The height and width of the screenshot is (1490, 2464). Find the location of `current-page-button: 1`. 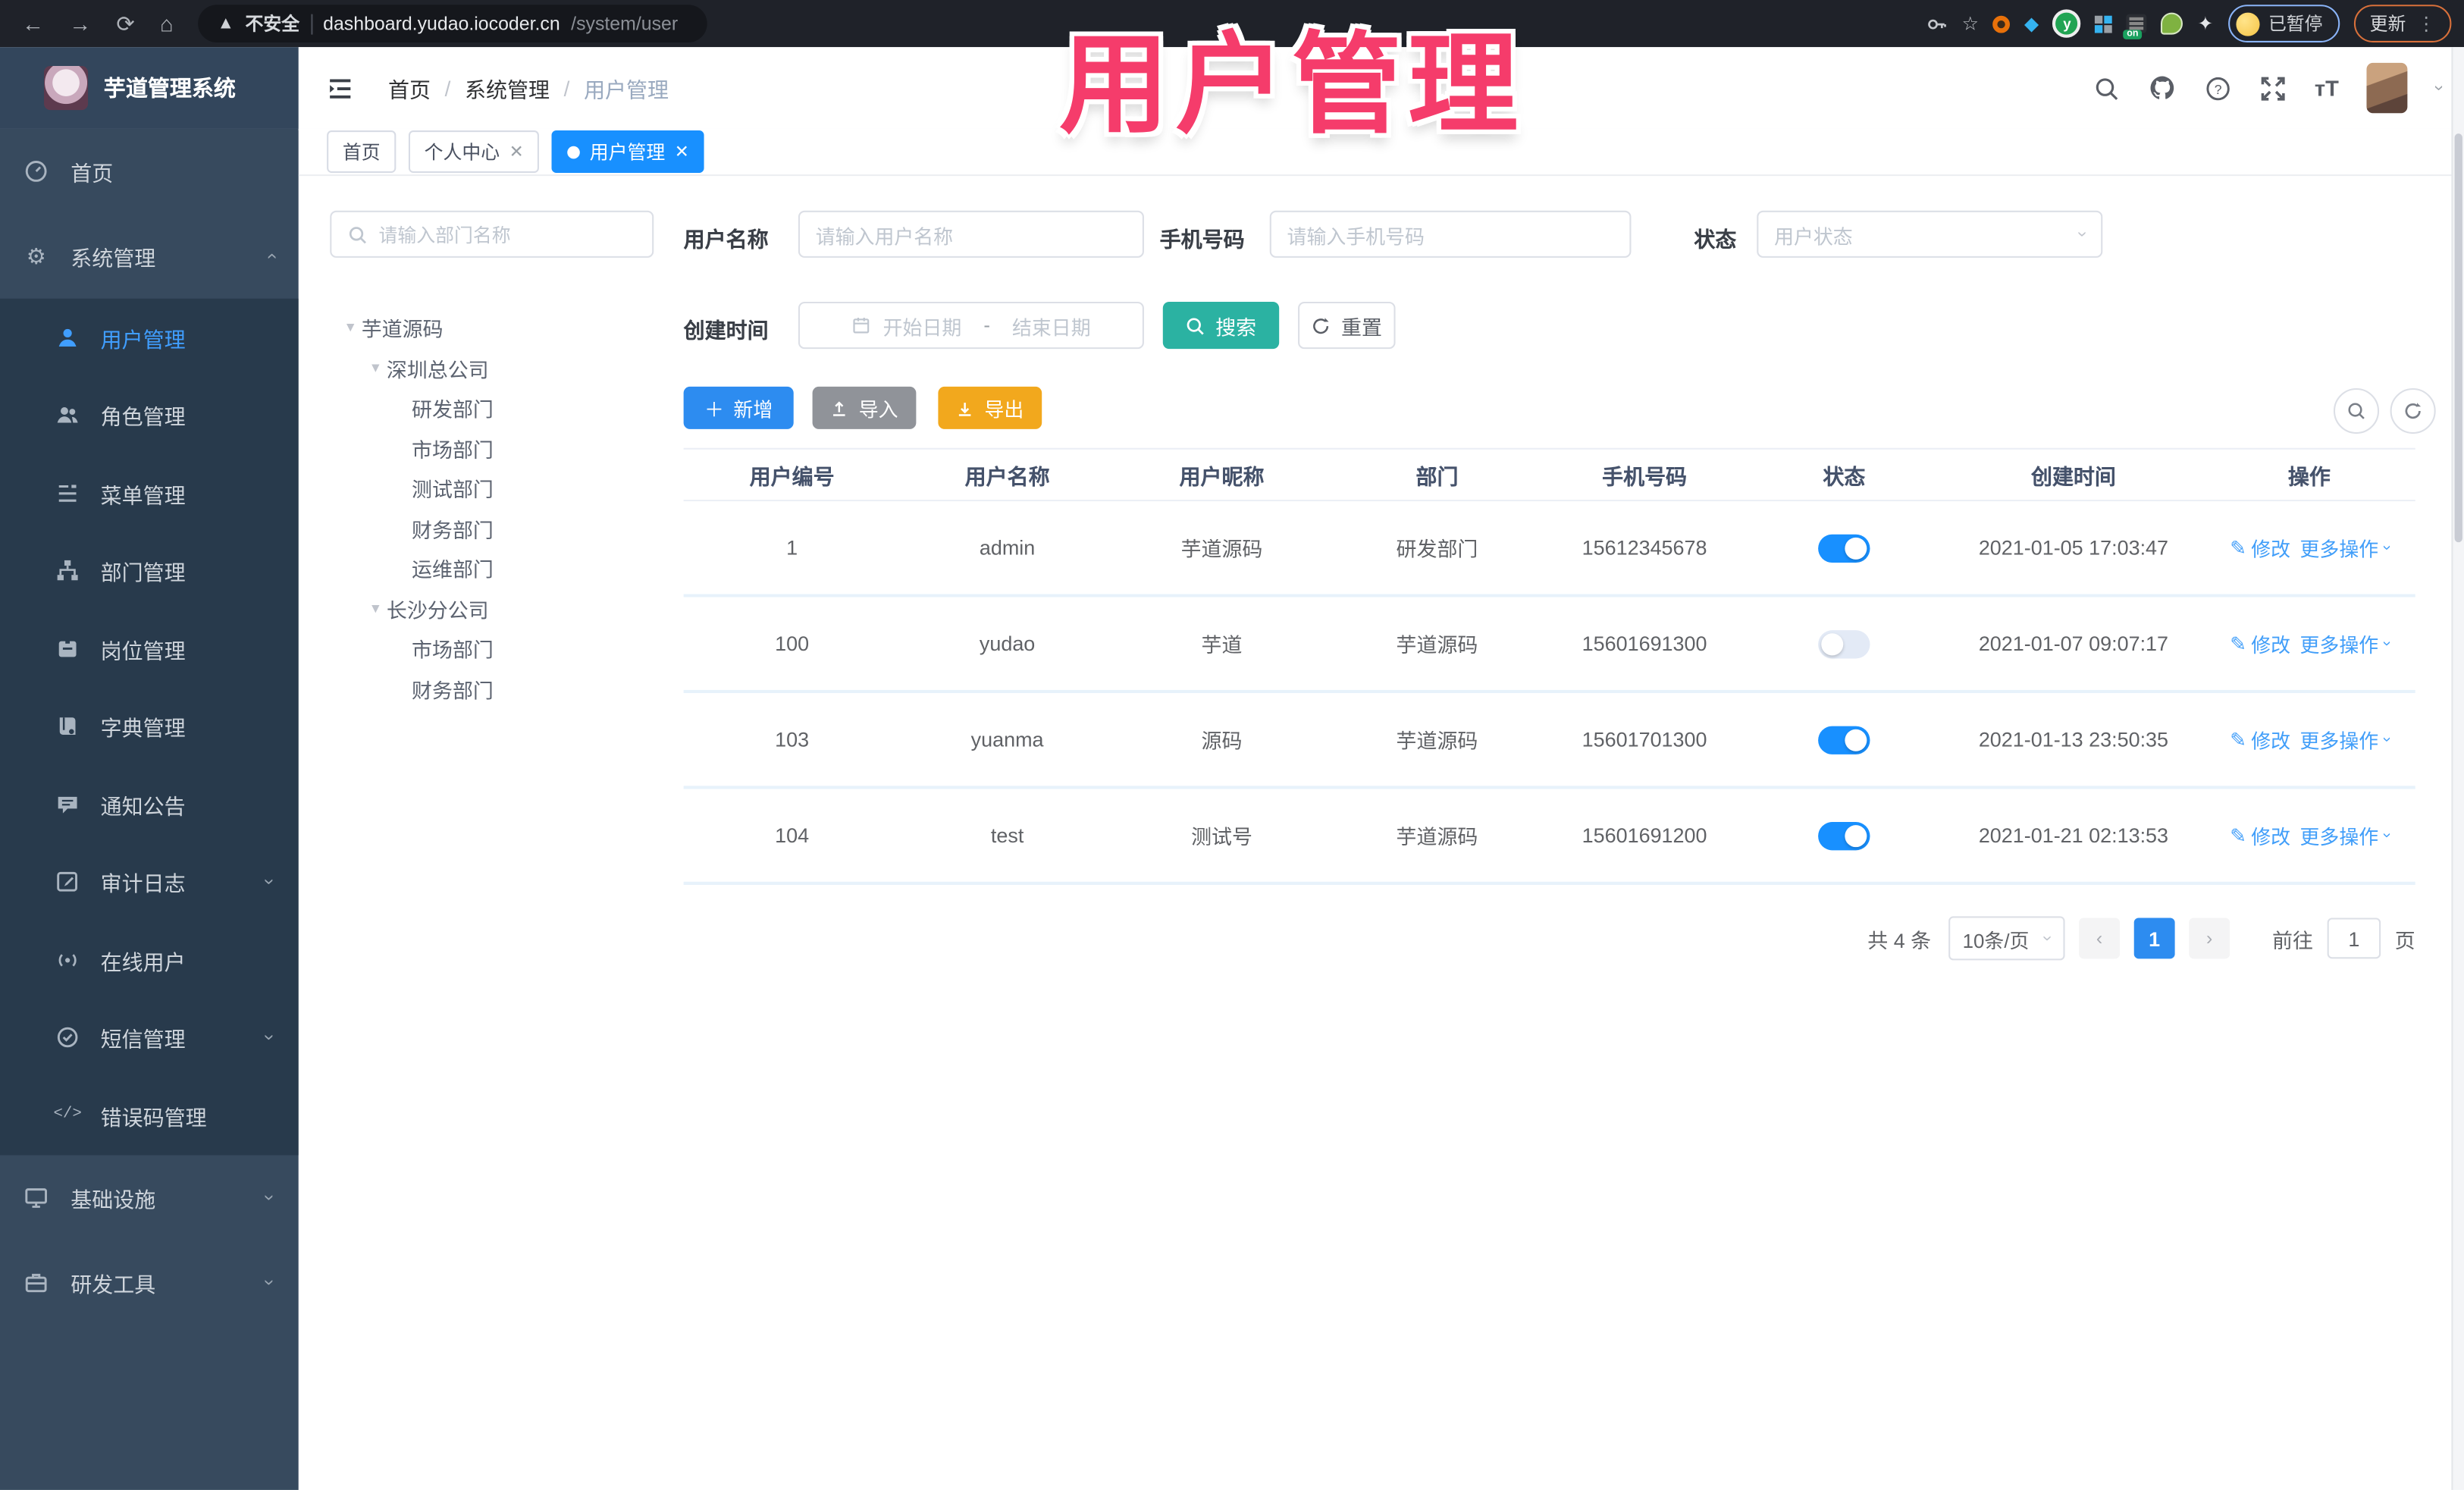

current-page-button: 1 is located at coordinates (2154, 938).